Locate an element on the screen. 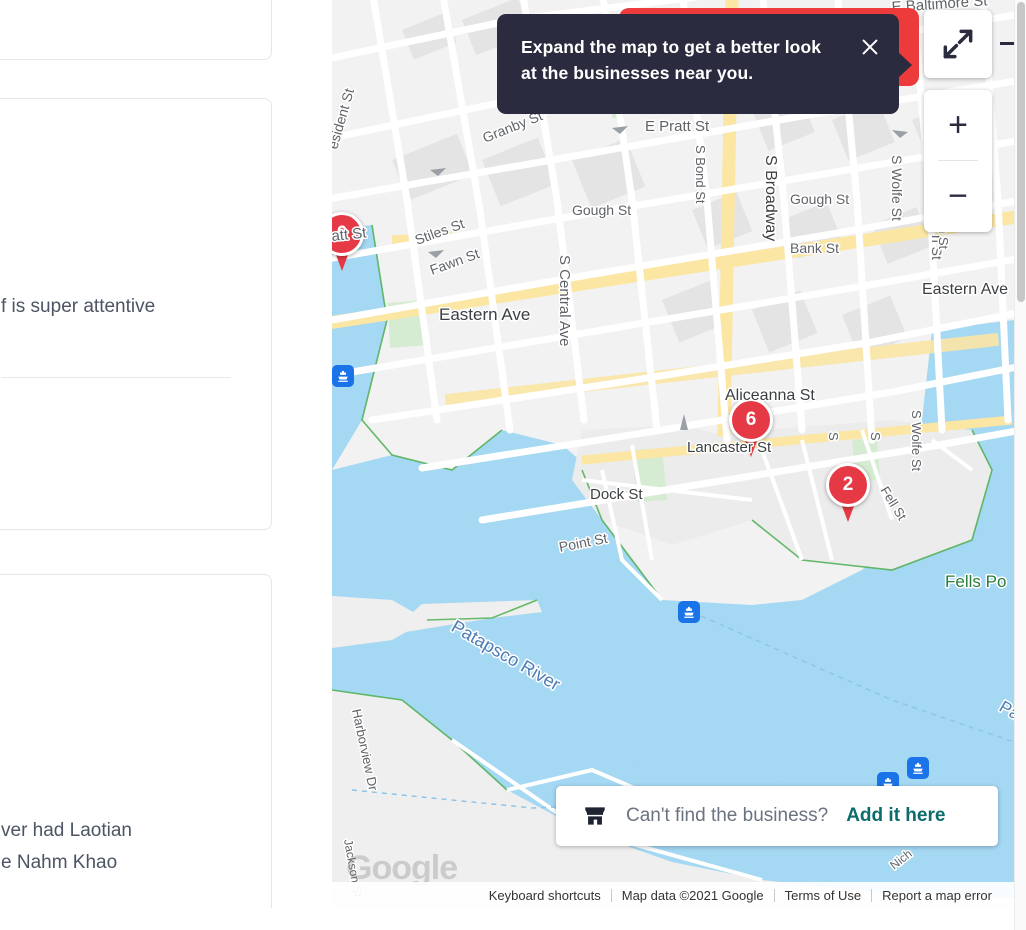 The height and width of the screenshot is (930, 1026). marker-count: 0 is located at coordinates (348, 234).